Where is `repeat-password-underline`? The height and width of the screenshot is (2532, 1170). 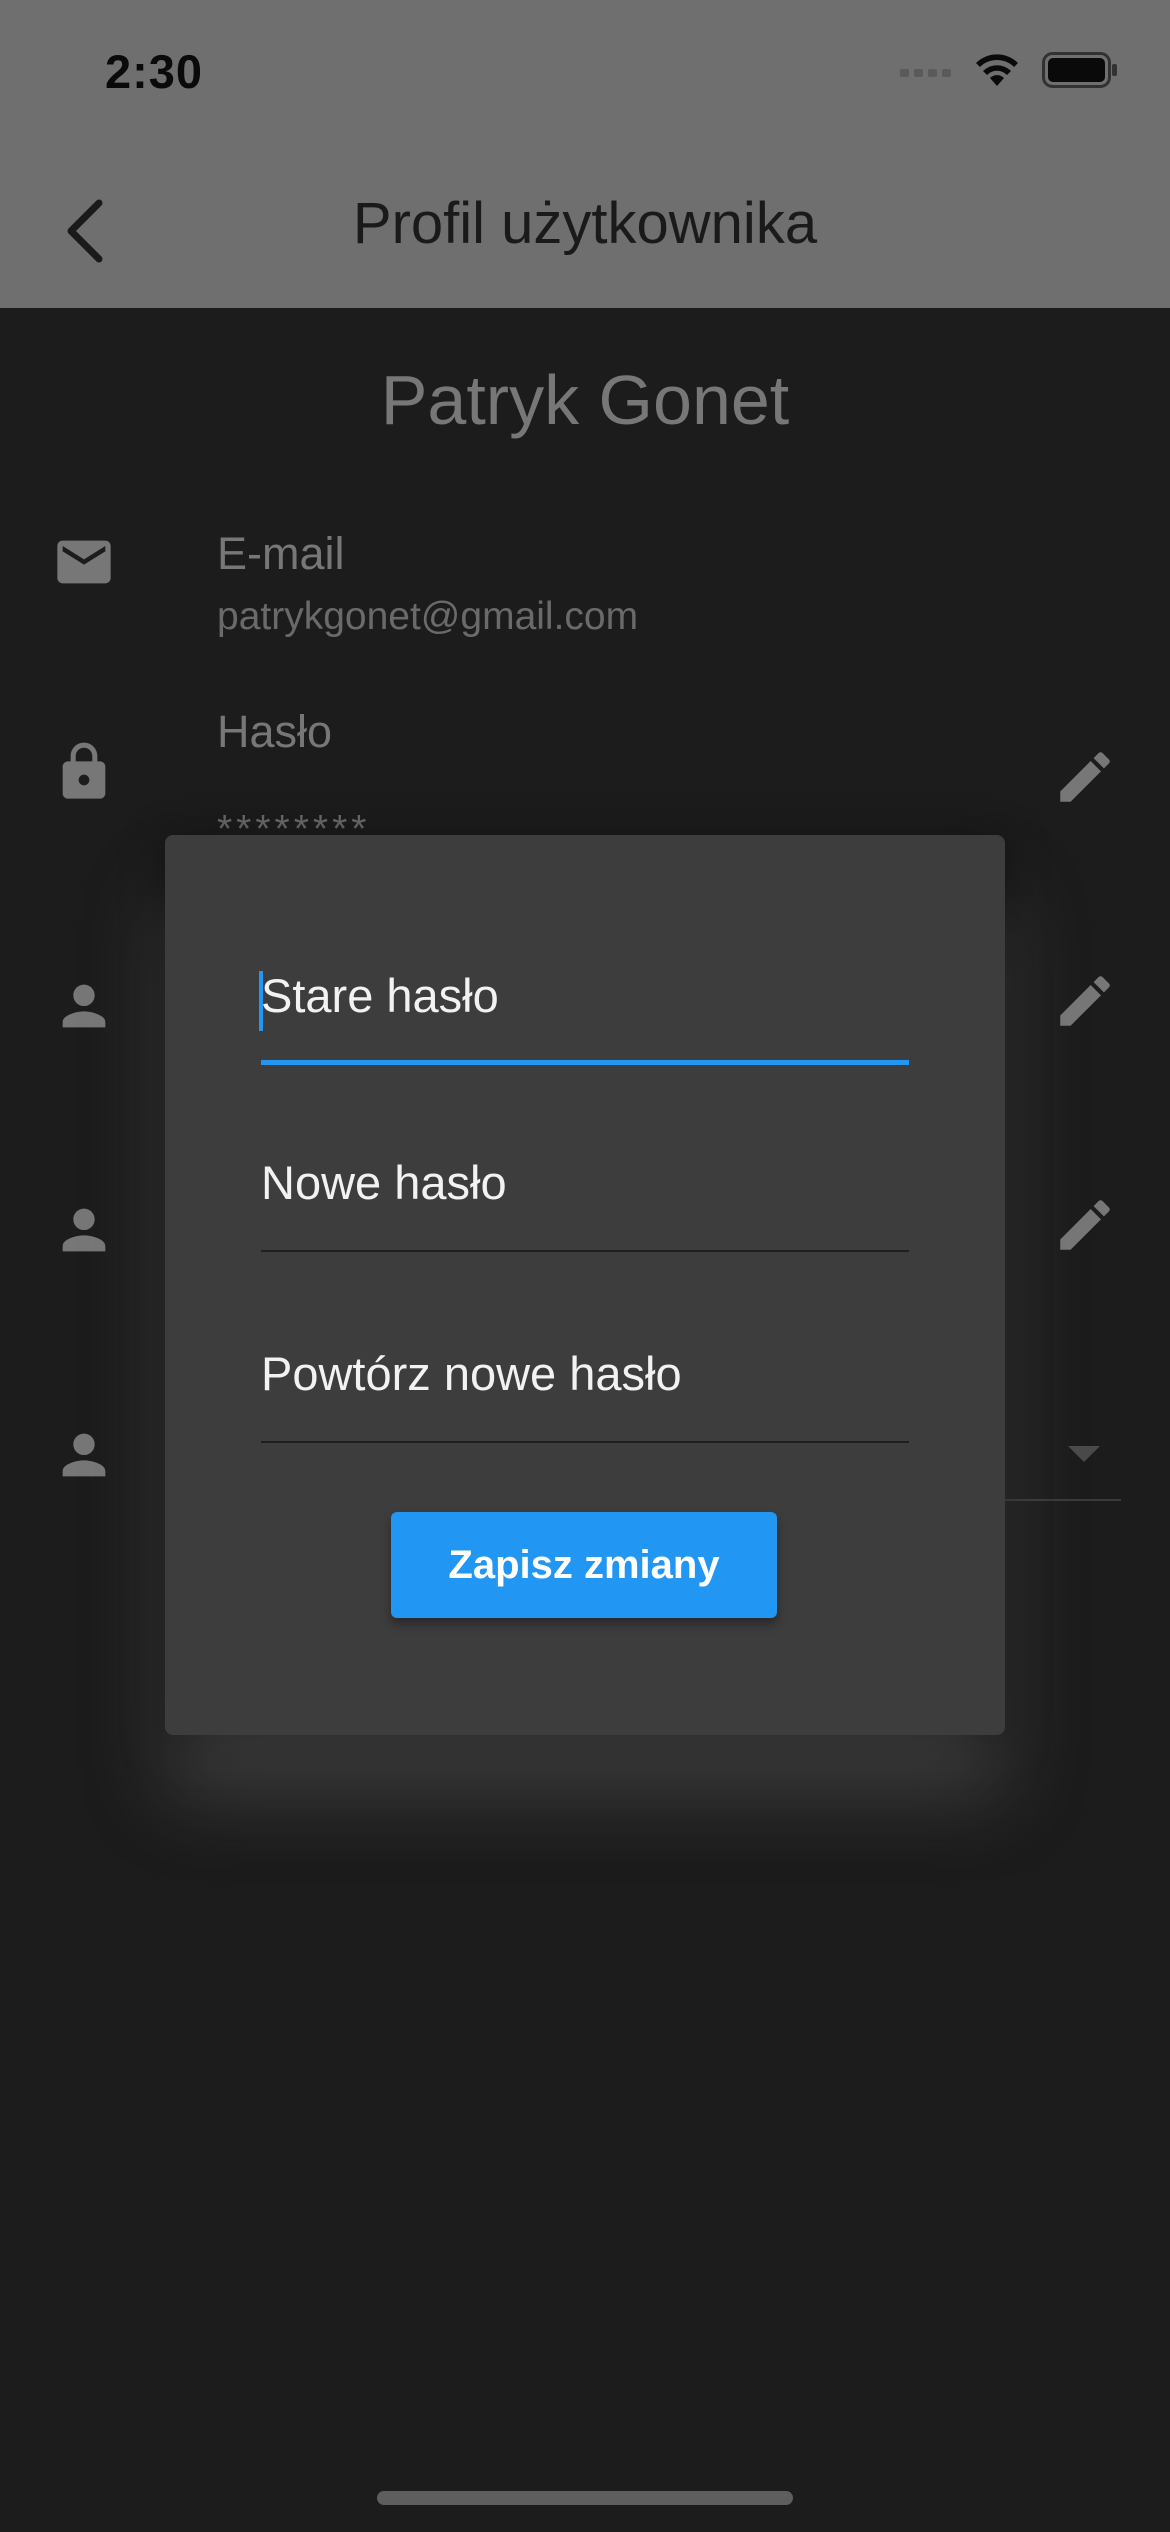 repeat-password-underline is located at coordinates (585, 1442).